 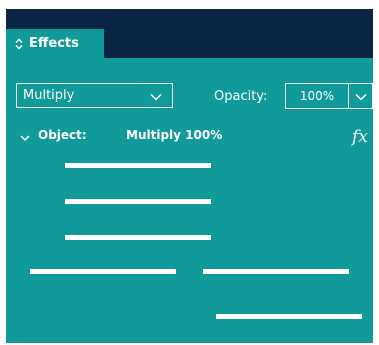 I want to click on opacity-label: Opacity:, so click(x=241, y=96).